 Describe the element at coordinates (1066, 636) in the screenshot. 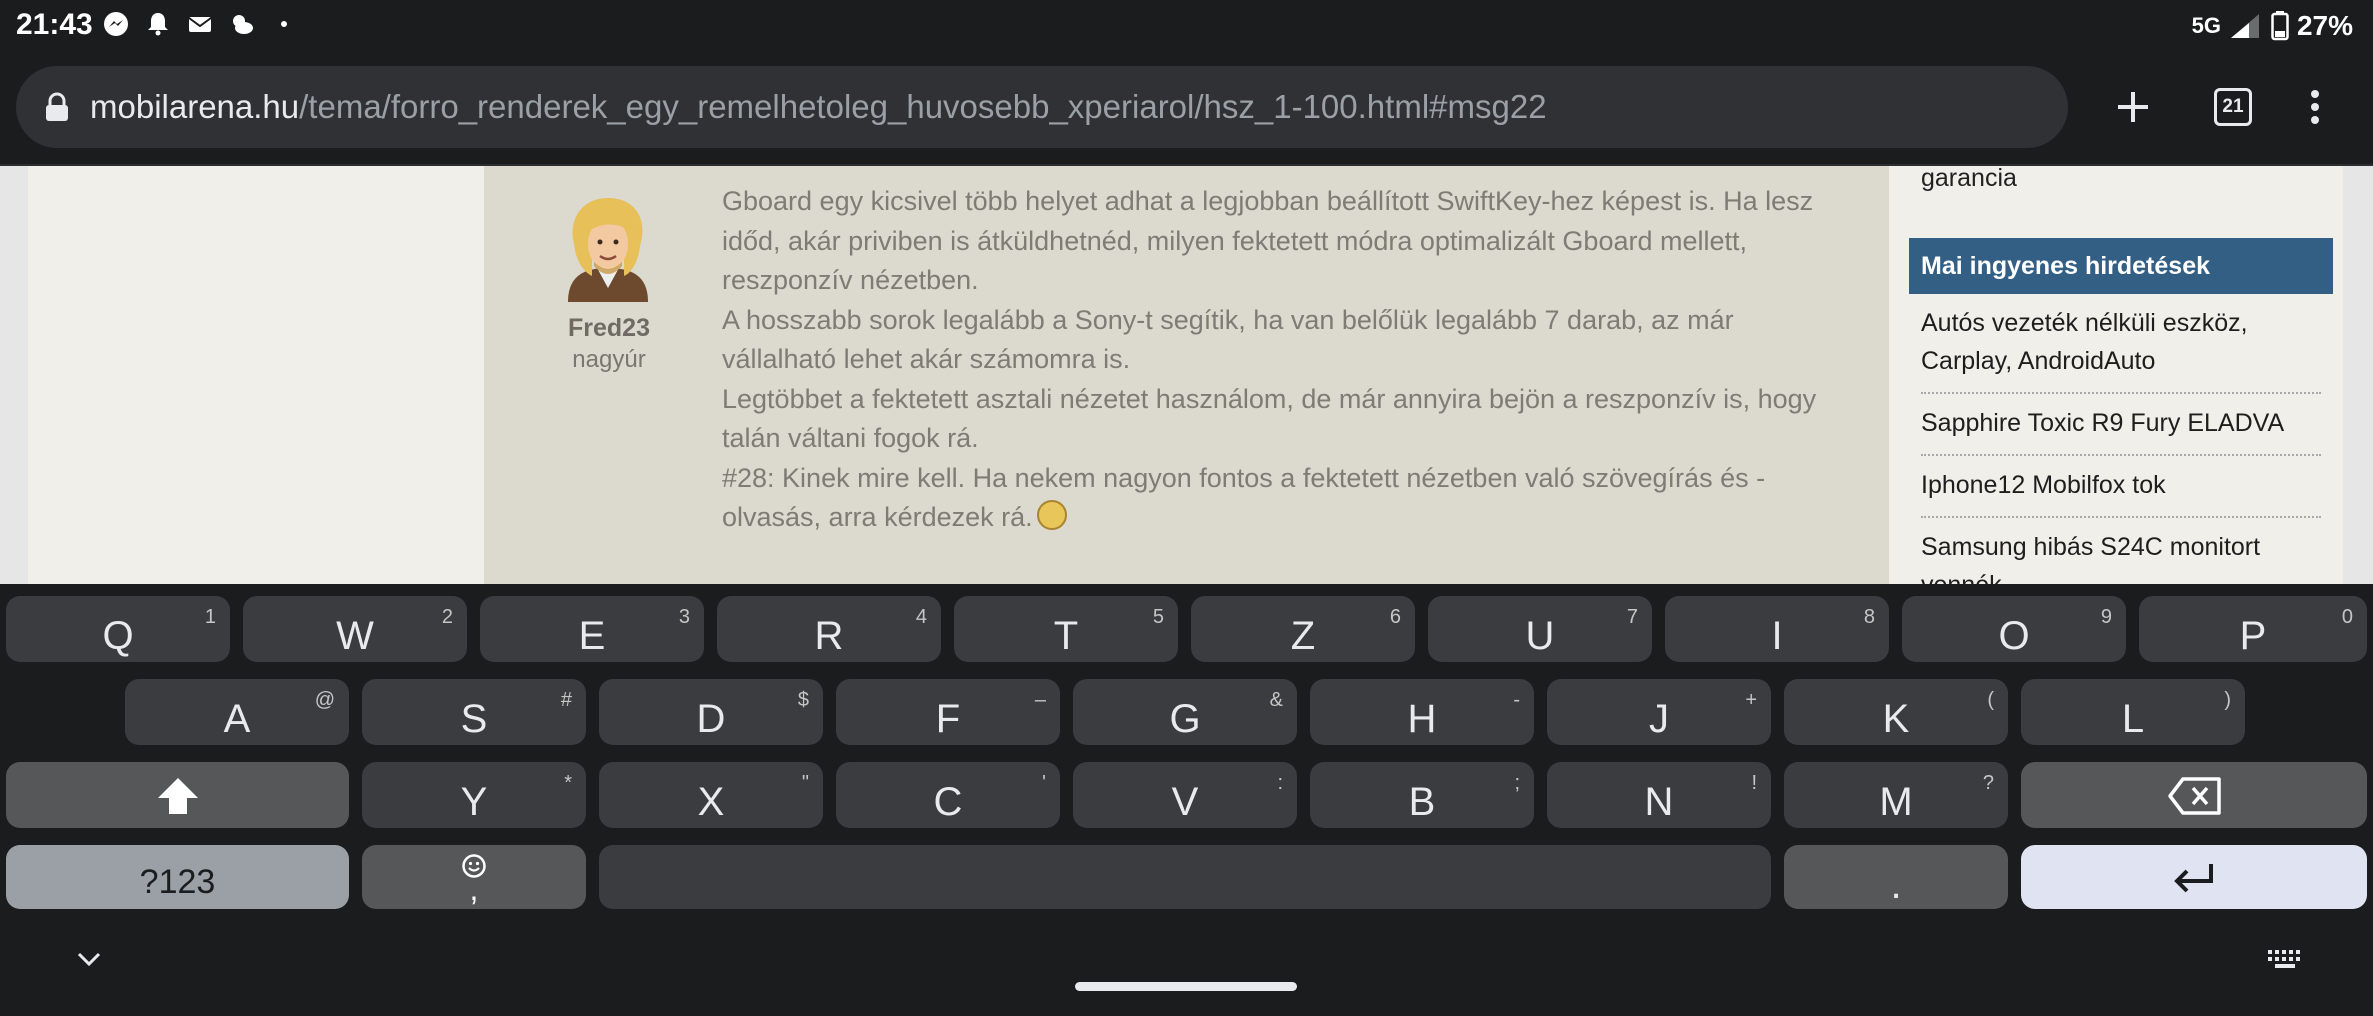

I see `key-label: T` at that location.